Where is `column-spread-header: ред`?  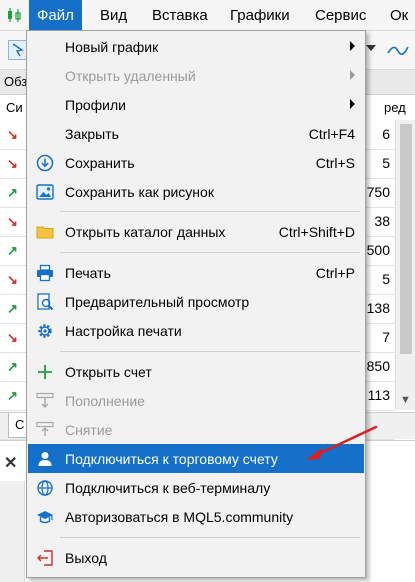 column-spread-header: ред is located at coordinates (395, 108).